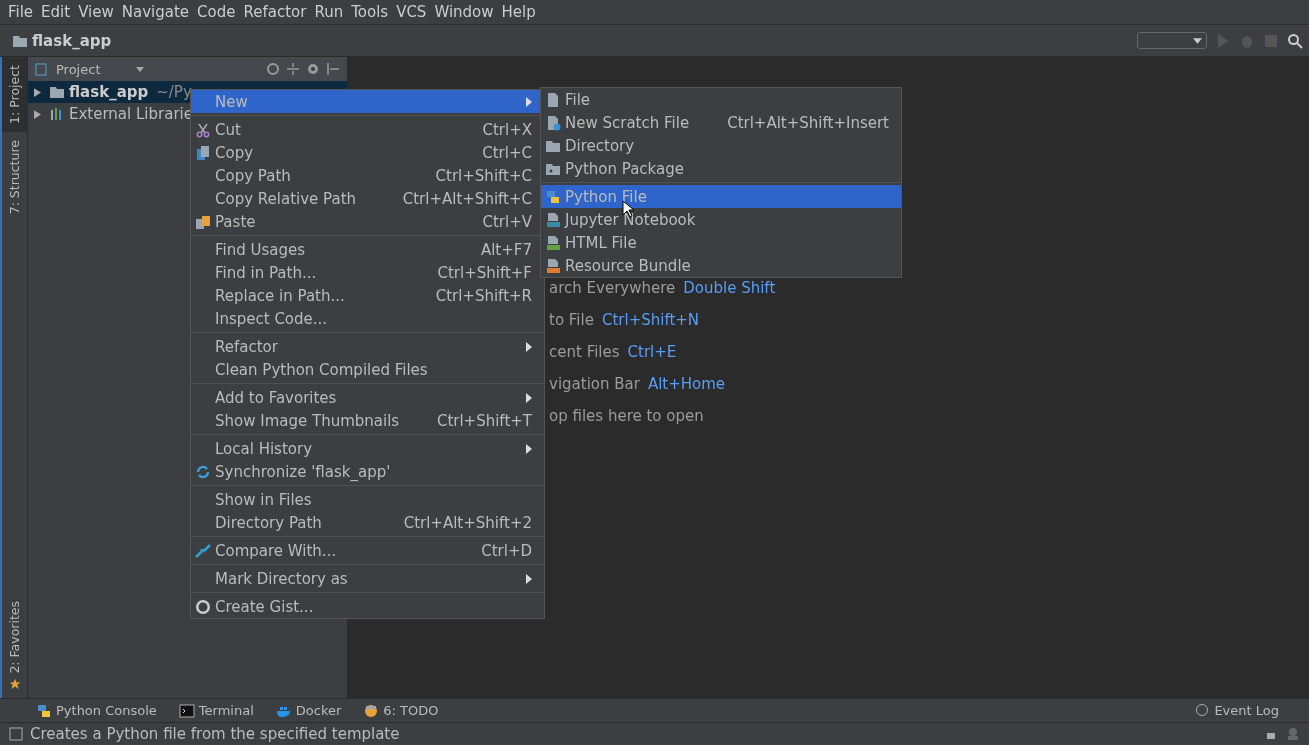 The image size is (1309, 745). I want to click on menu-item: Cut Ctrl+X, so click(367, 129).